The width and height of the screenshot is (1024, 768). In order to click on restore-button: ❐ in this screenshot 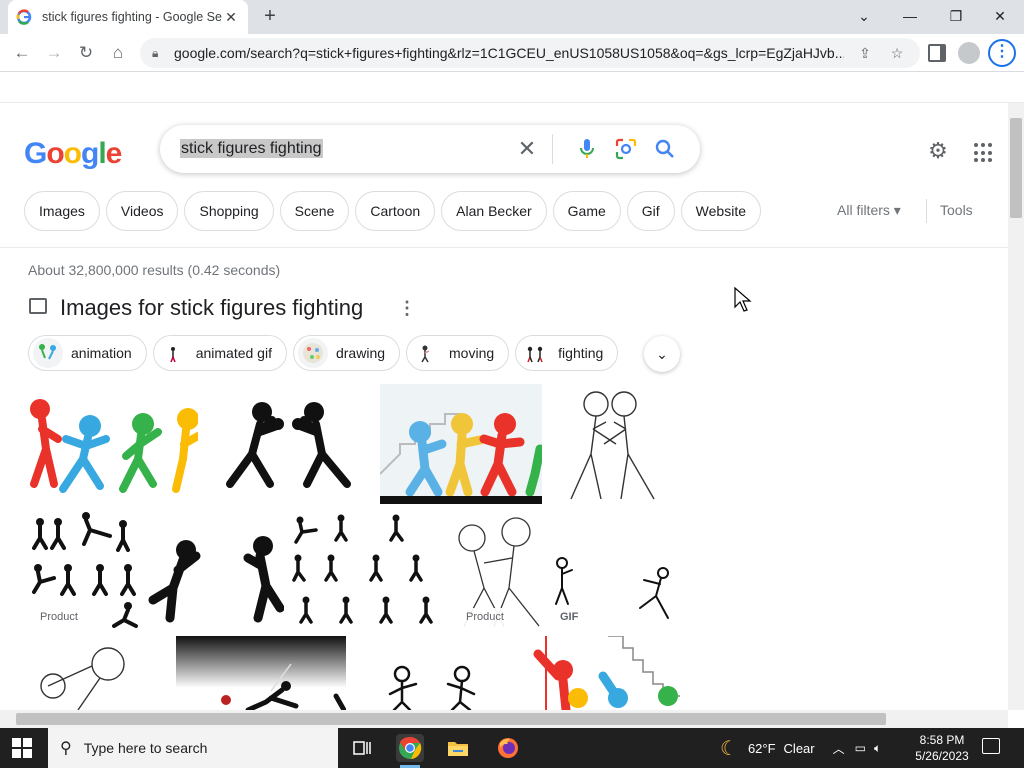, I will do `click(956, 16)`.